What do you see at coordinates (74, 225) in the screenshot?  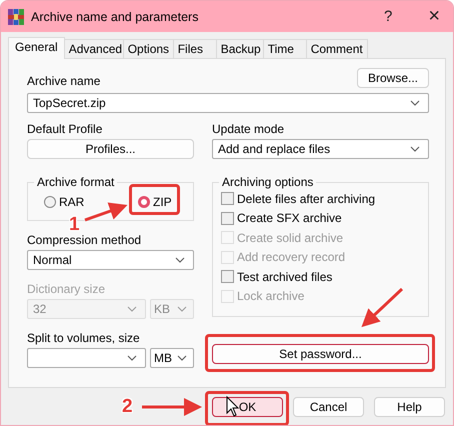 I see `step-number: 1` at bounding box center [74, 225].